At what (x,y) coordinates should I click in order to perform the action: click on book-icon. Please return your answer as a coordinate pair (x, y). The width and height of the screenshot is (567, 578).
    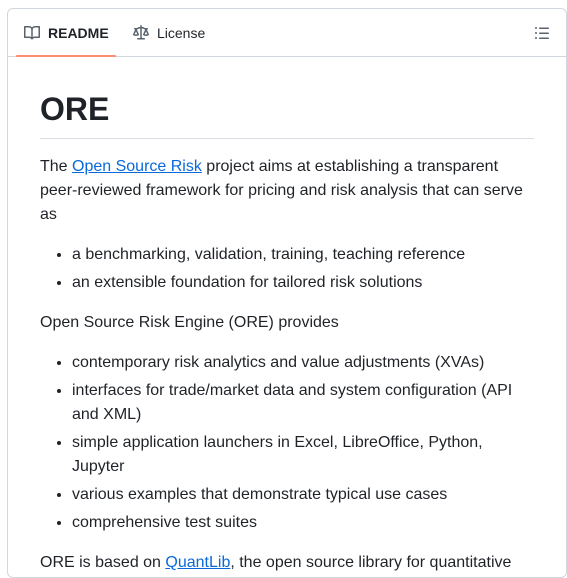
    Looking at the image, I should click on (32, 32).